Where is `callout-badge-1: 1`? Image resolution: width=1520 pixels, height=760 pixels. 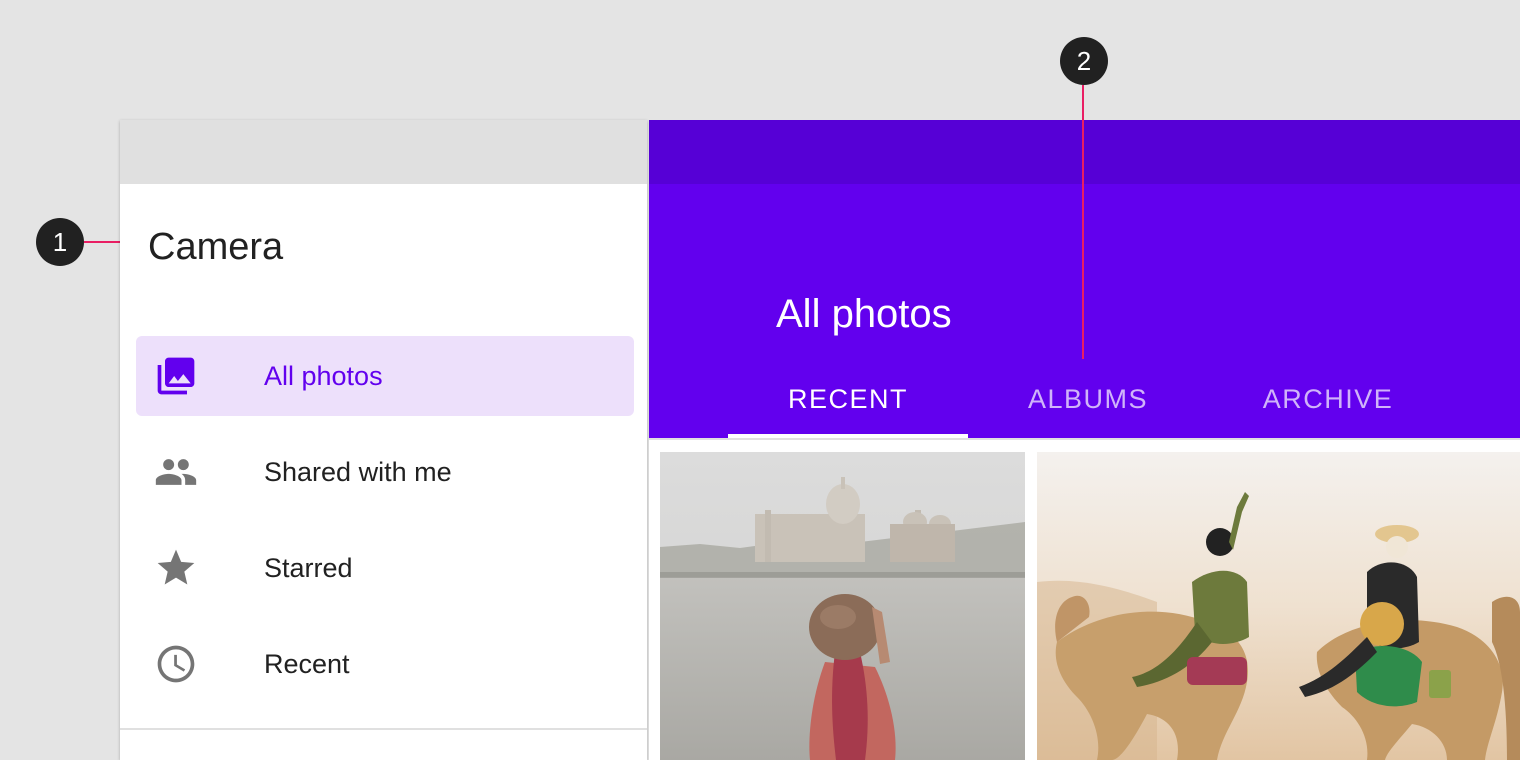 callout-badge-1: 1 is located at coordinates (60, 242).